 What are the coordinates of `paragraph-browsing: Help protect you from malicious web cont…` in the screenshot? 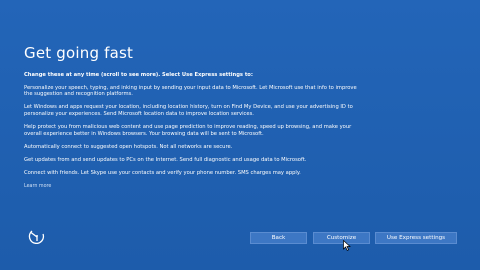 It's located at (188, 130).